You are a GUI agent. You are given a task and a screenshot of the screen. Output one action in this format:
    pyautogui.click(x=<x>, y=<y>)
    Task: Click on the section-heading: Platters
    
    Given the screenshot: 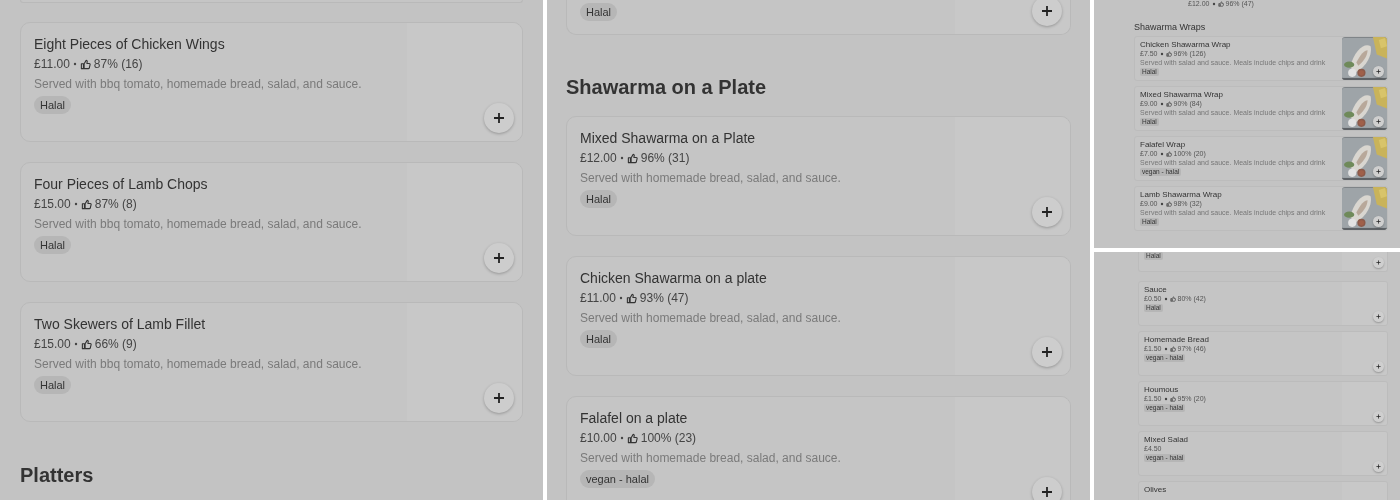 What is the action you would take?
    pyautogui.click(x=57, y=475)
    